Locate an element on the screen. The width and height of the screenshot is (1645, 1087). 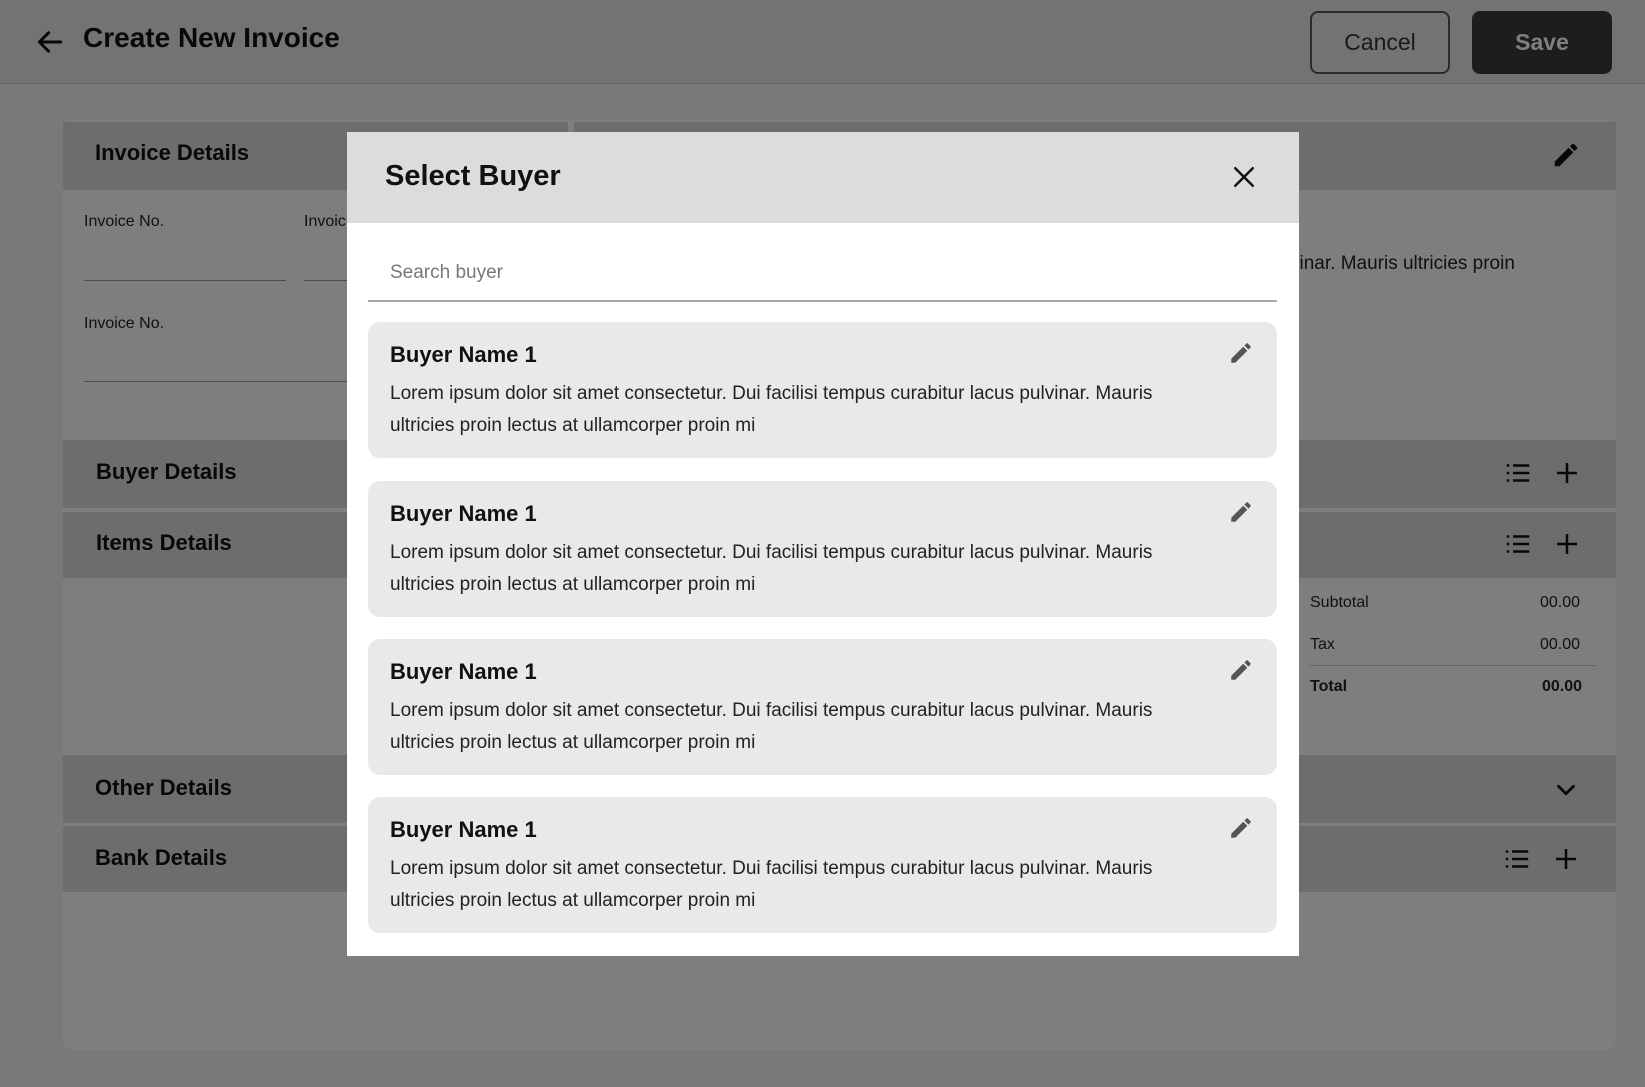
search-buyer-input is located at coordinates (822, 274).